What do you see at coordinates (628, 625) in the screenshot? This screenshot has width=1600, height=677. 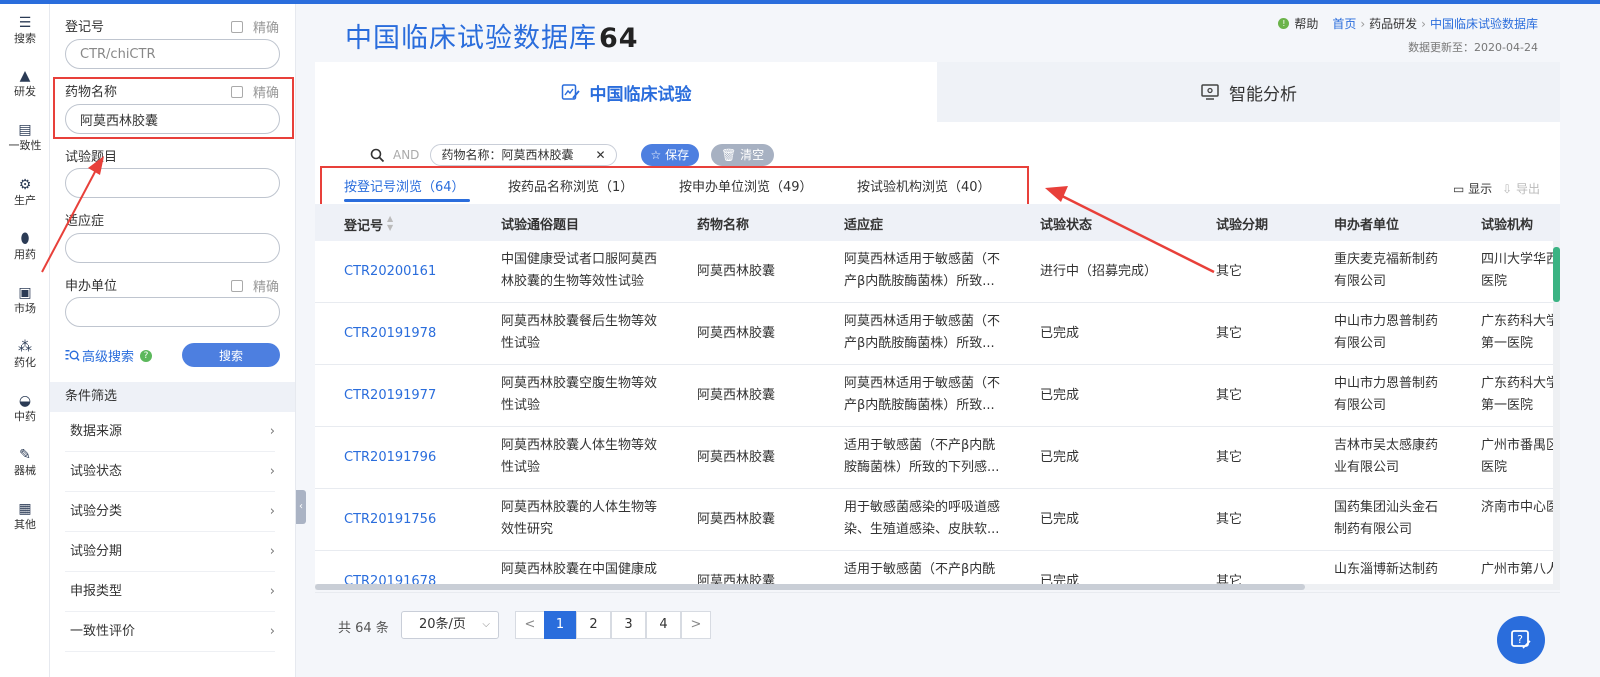 I see `page-3: 3` at bounding box center [628, 625].